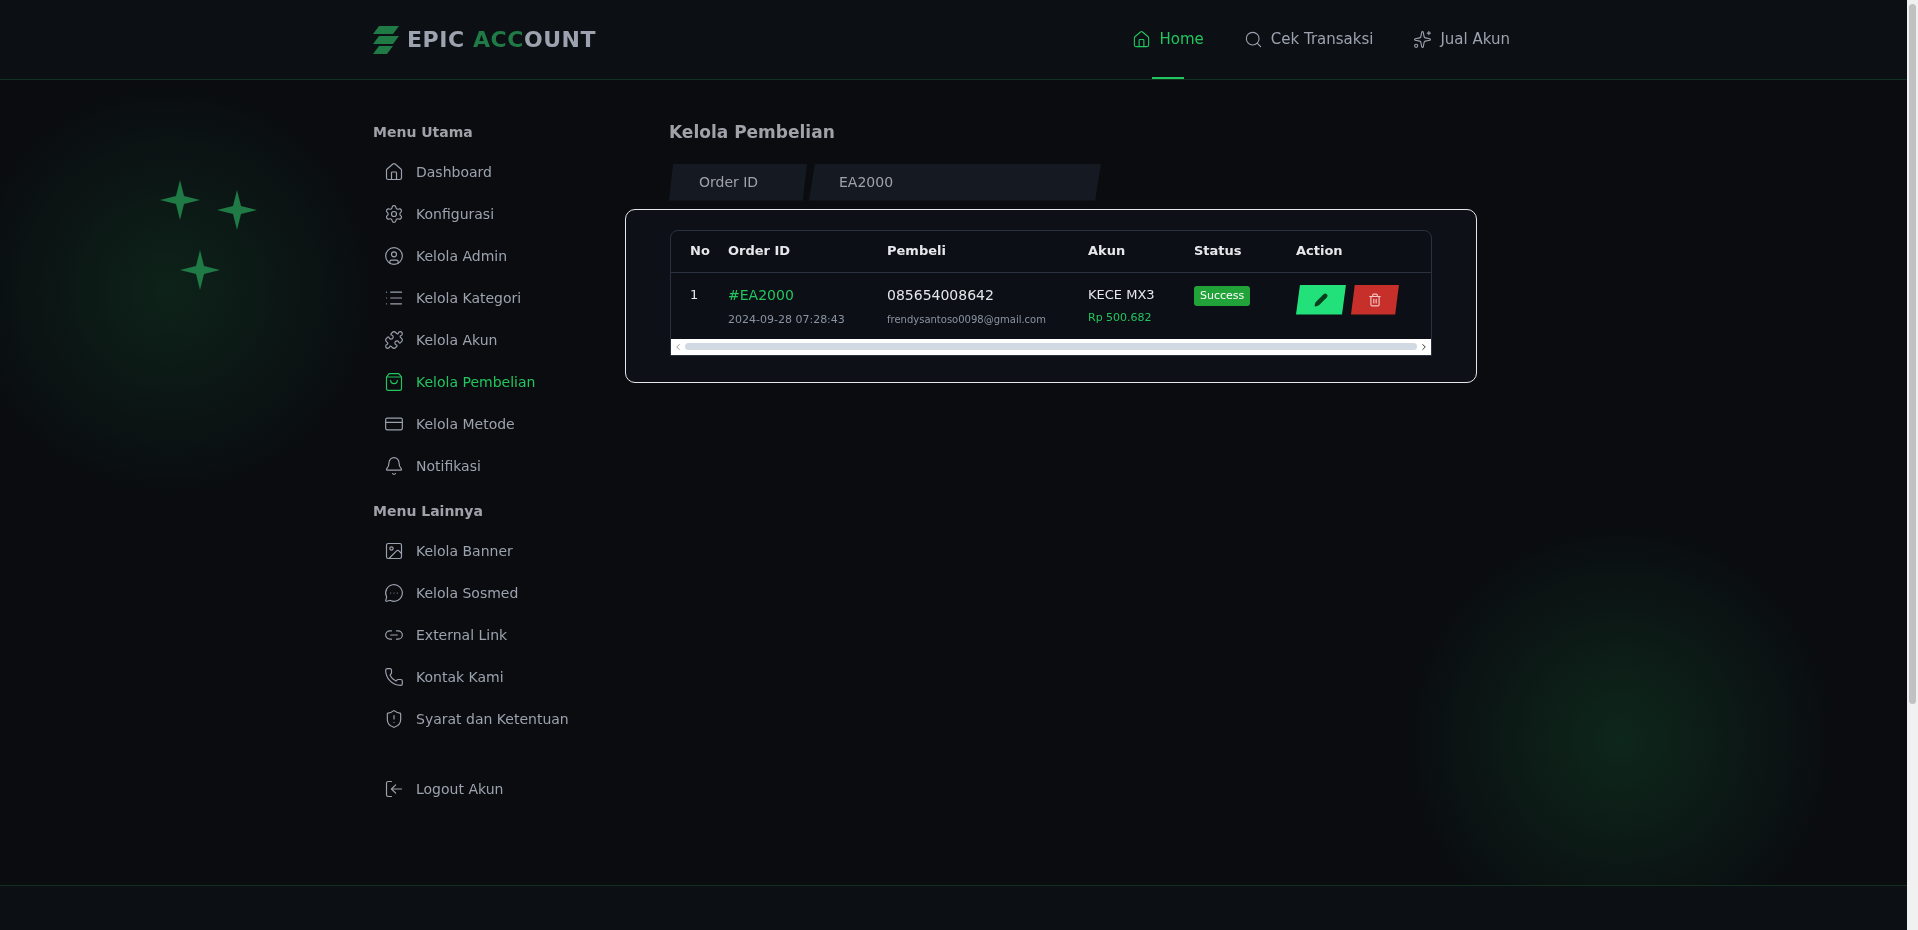 Image resolution: width=1918 pixels, height=930 pixels. Describe the element at coordinates (1253, 39) in the screenshot. I see `search-icon` at that location.